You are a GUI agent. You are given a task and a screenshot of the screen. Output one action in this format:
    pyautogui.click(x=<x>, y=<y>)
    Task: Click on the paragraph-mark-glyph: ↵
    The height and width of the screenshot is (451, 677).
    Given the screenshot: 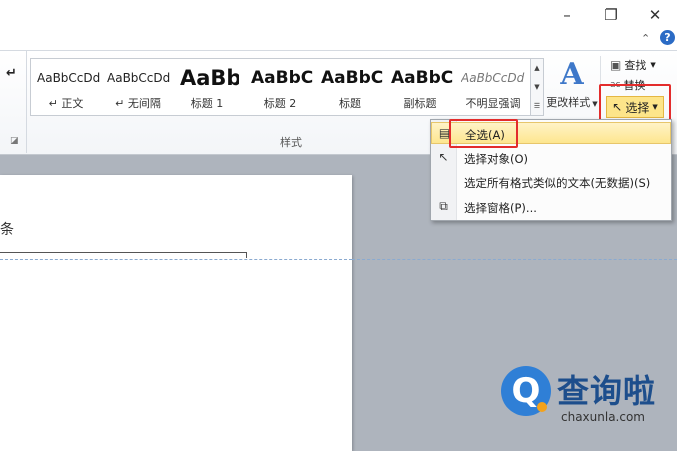 What is the action you would take?
    pyautogui.click(x=11, y=73)
    